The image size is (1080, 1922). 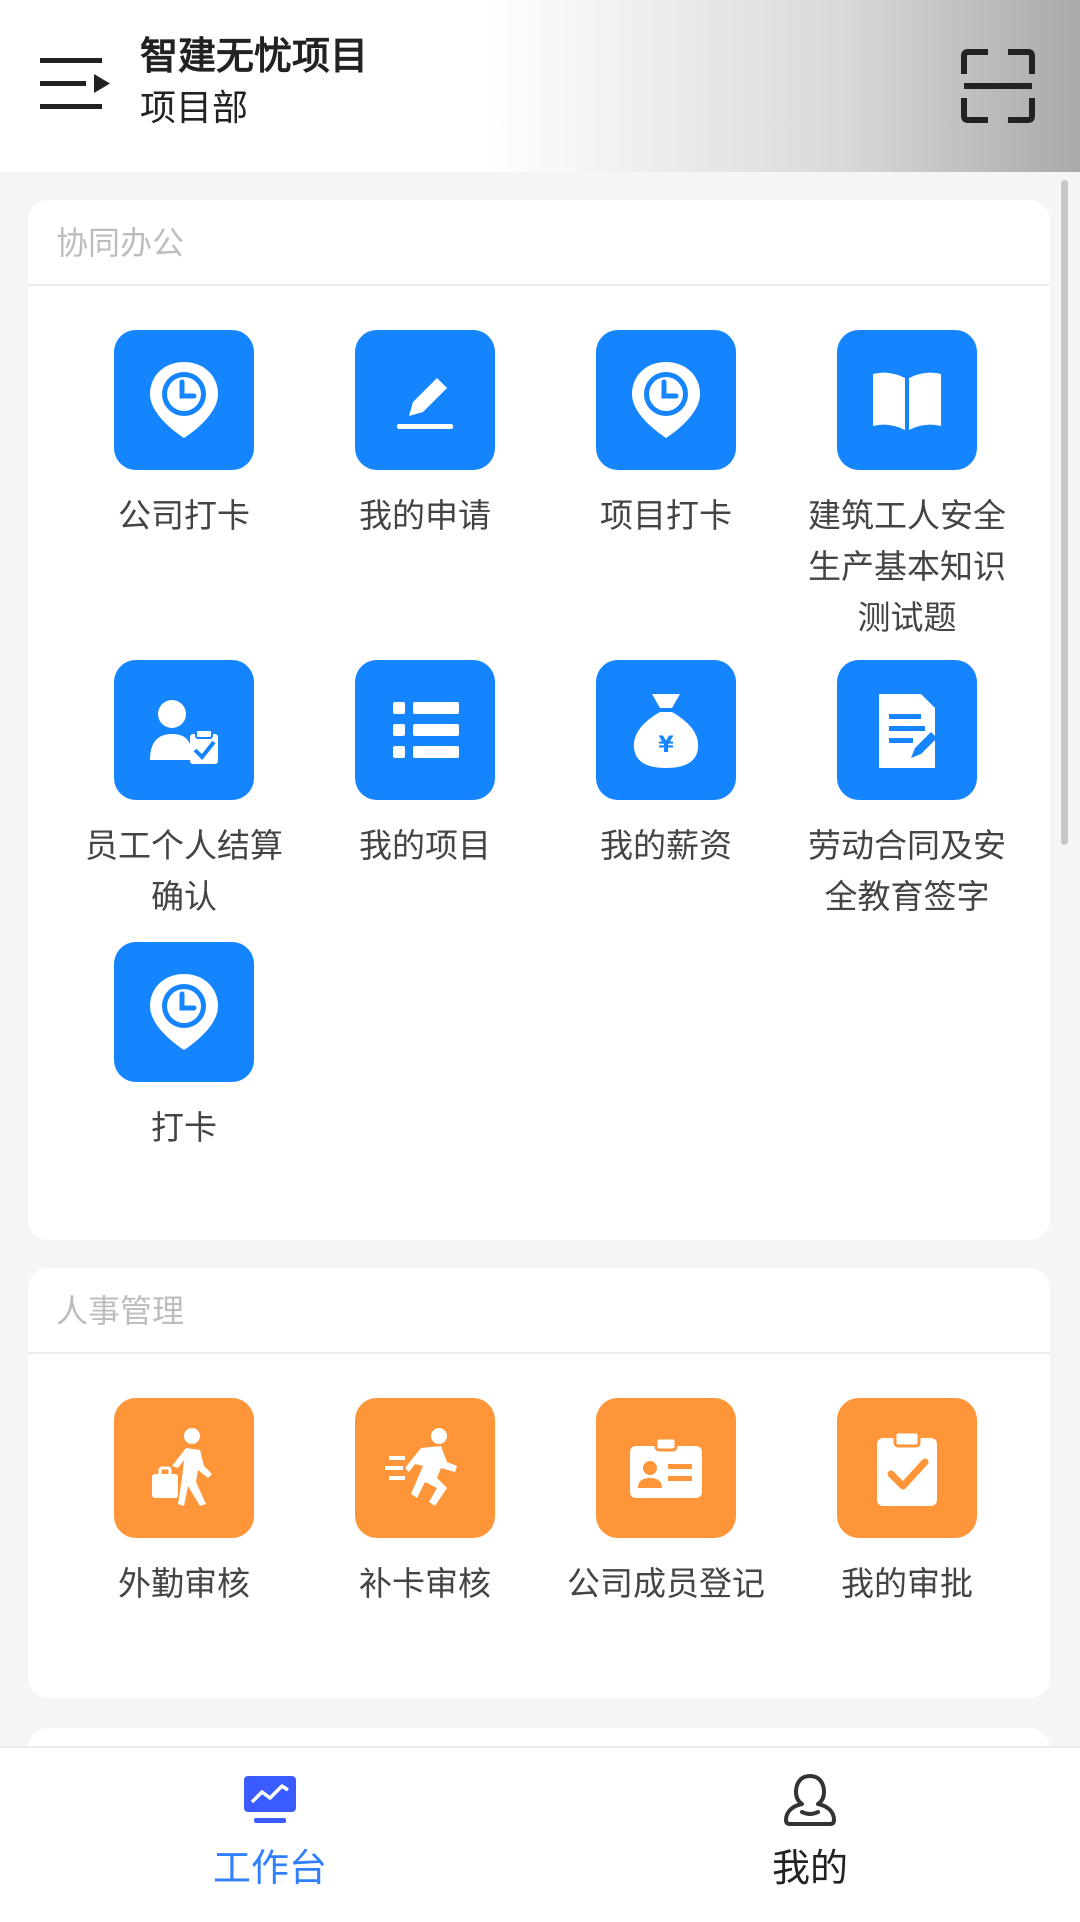 I want to click on app-title: 智建无忧项目, so click(x=254, y=56).